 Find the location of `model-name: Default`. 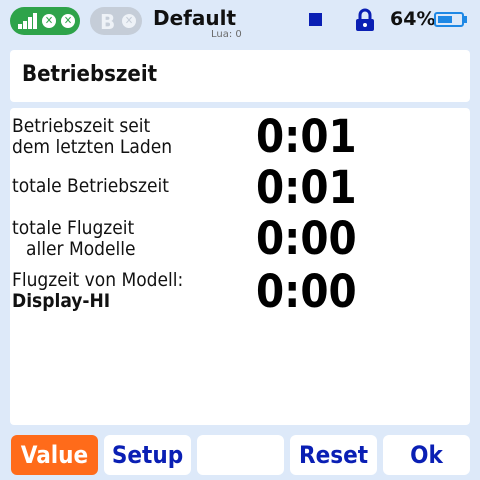

model-name: Default is located at coordinates (194, 18).